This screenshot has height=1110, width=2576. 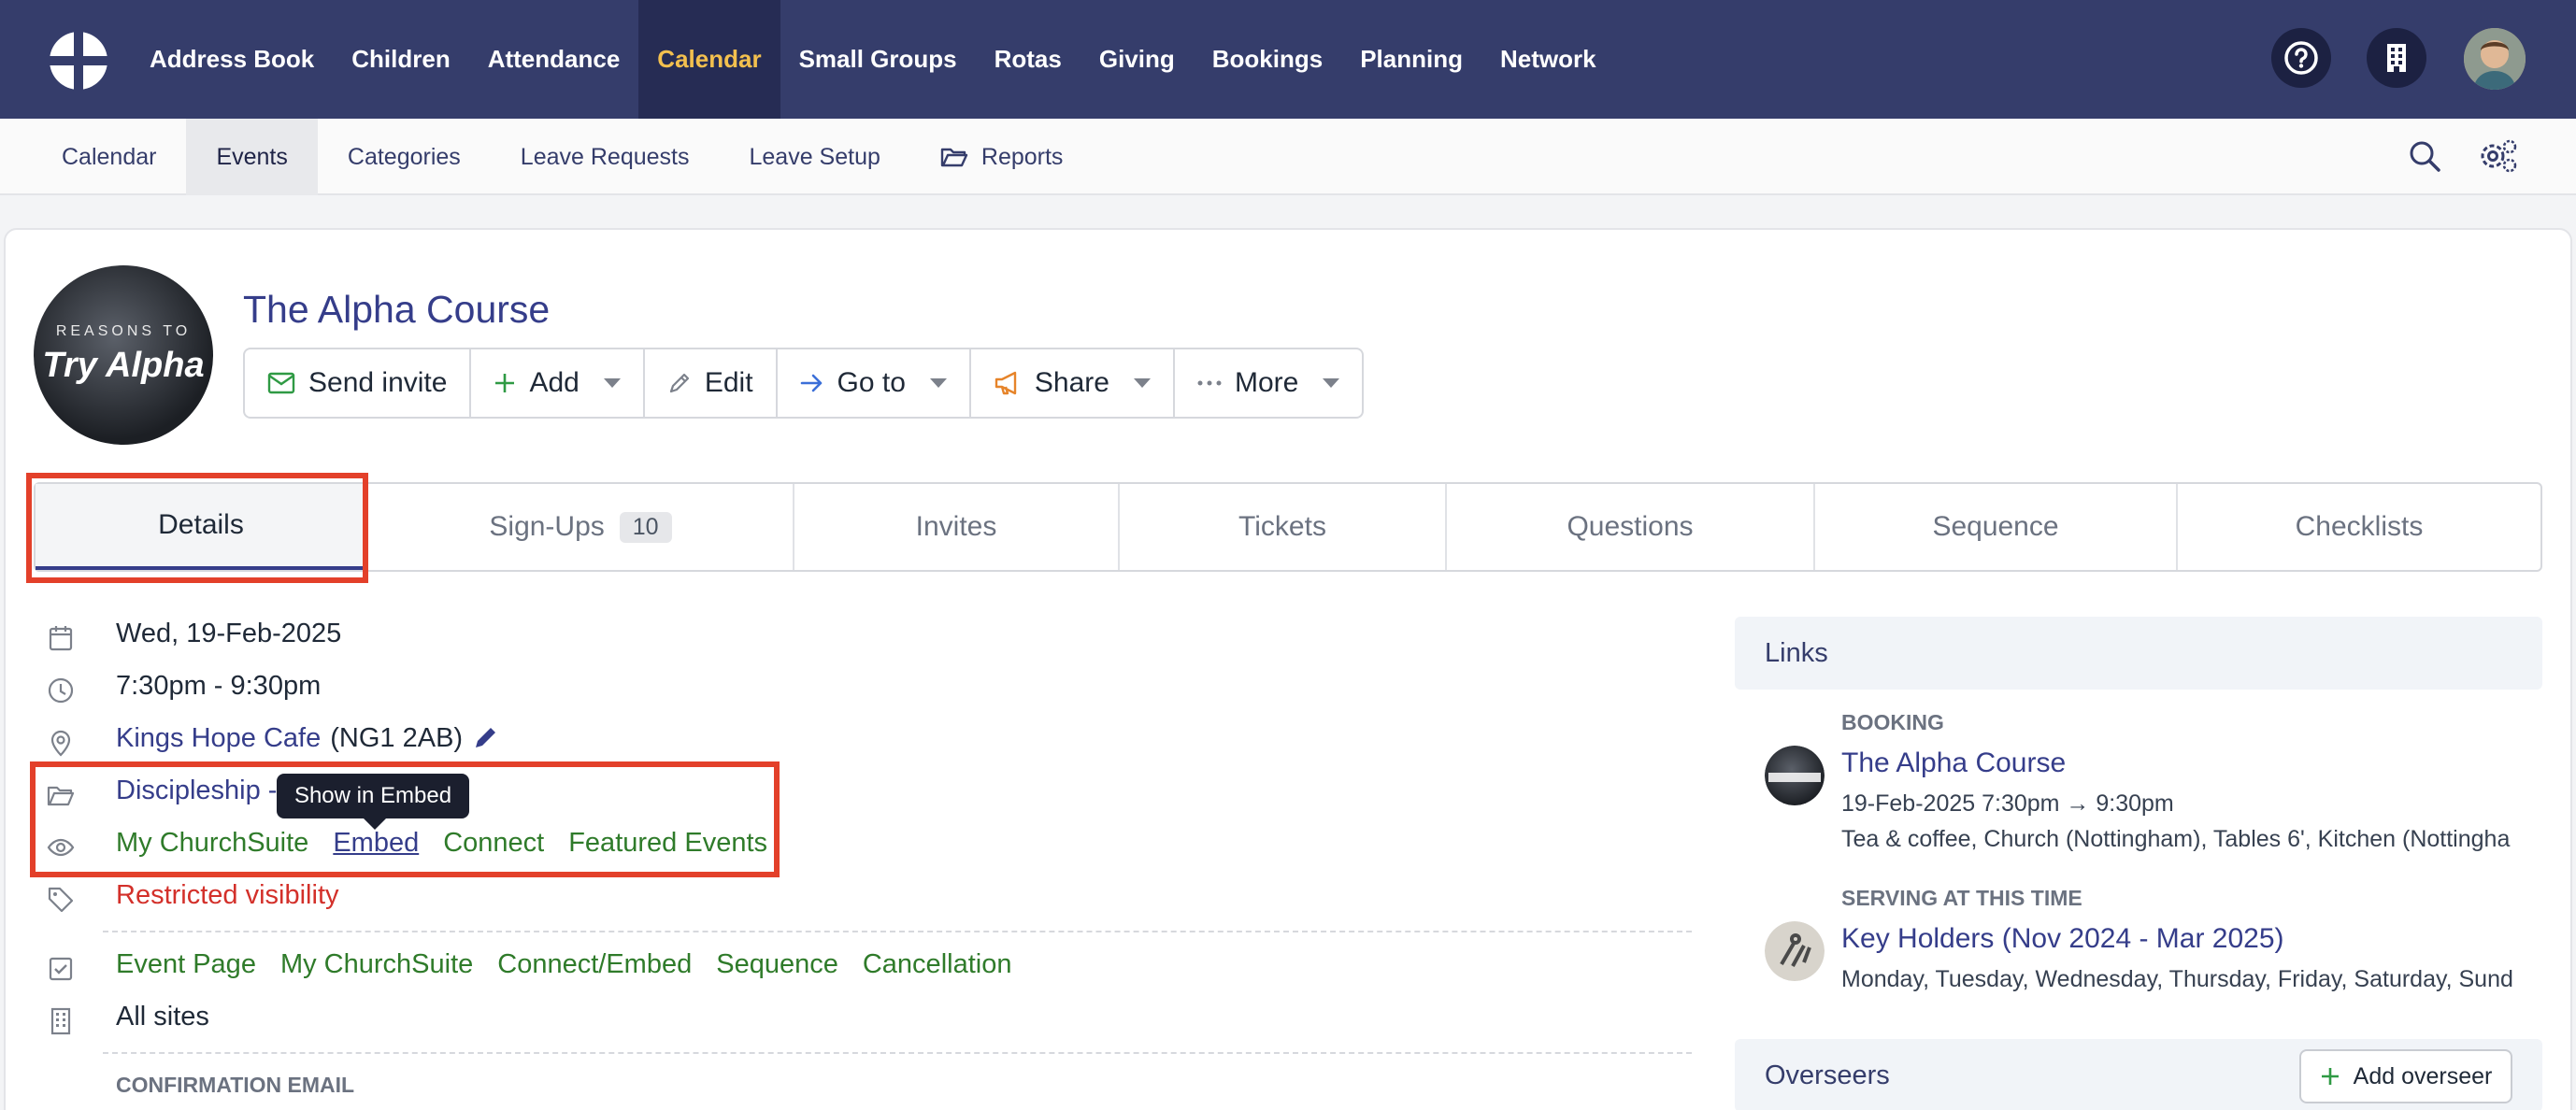 What do you see at coordinates (2008, 803) in the screenshot?
I see `booking-time: 19-Feb-2025 7:30pm → 9:30pm` at bounding box center [2008, 803].